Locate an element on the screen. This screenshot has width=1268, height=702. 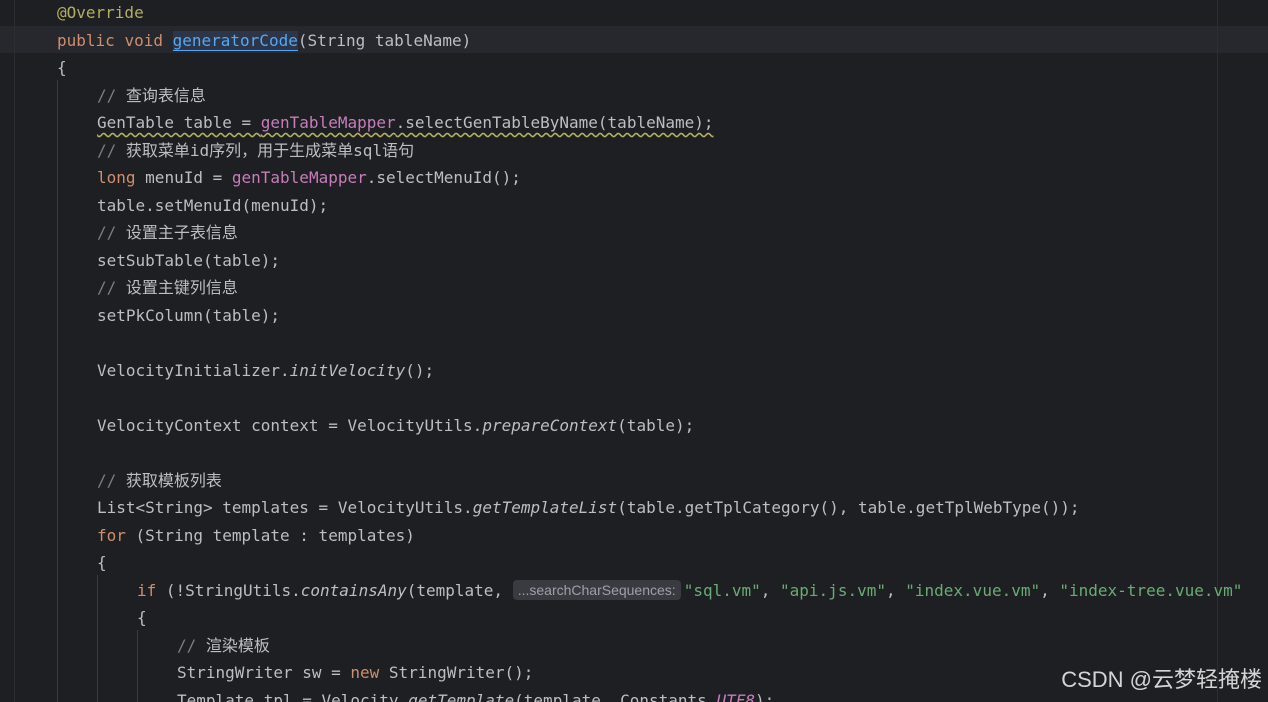
code-token: (table); is located at coordinates (656, 425).